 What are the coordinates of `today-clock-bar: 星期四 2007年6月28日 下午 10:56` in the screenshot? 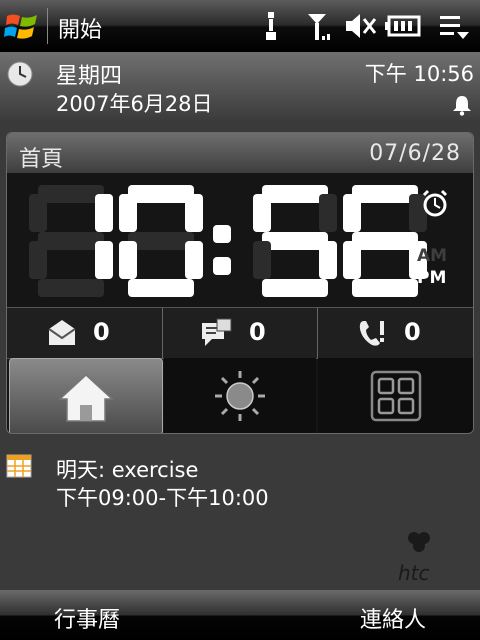 It's located at (240, 87).